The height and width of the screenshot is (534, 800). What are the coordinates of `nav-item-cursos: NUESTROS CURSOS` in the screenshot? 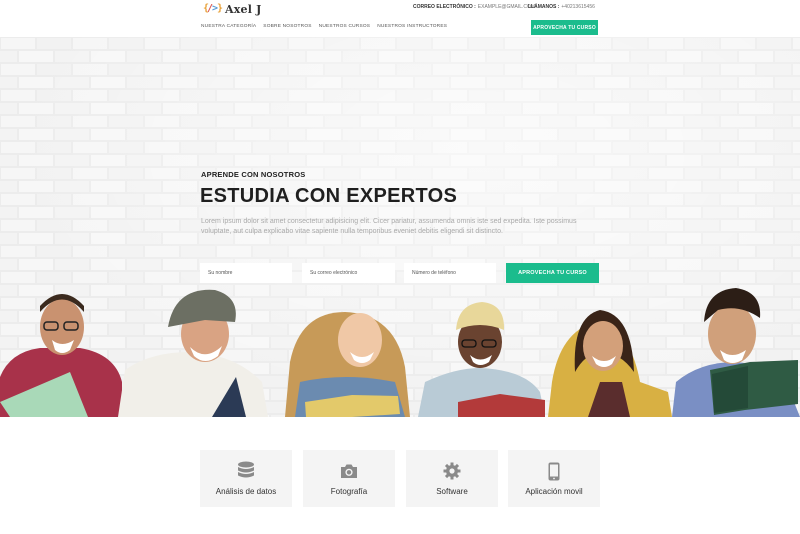 It's located at (345, 26).